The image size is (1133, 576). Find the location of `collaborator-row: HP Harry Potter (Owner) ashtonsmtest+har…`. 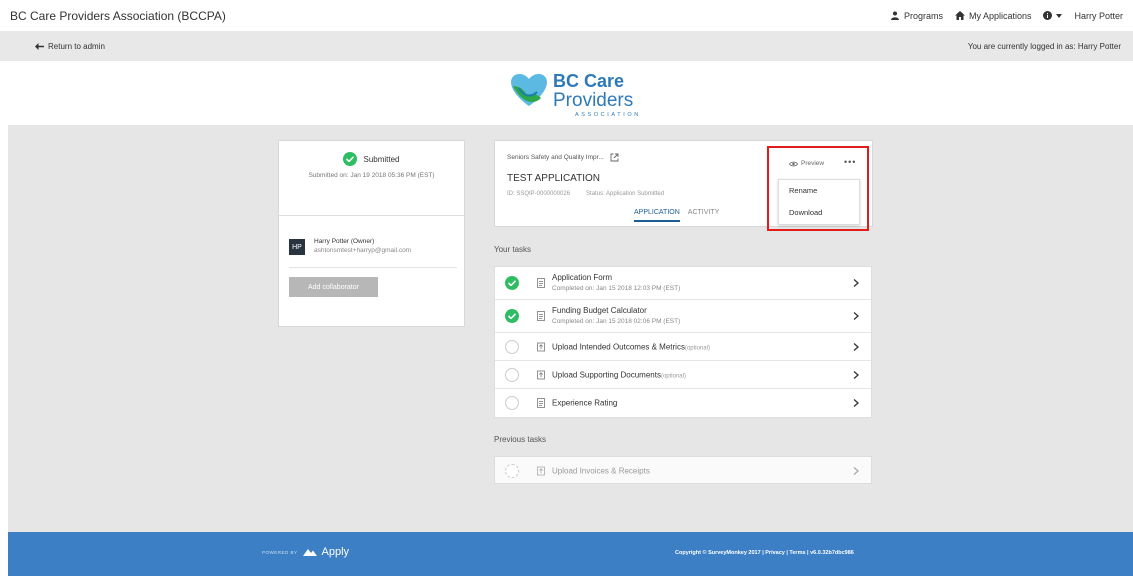

collaborator-row: HP Harry Potter (Owner) ashtonsmtest+har… is located at coordinates (373, 253).